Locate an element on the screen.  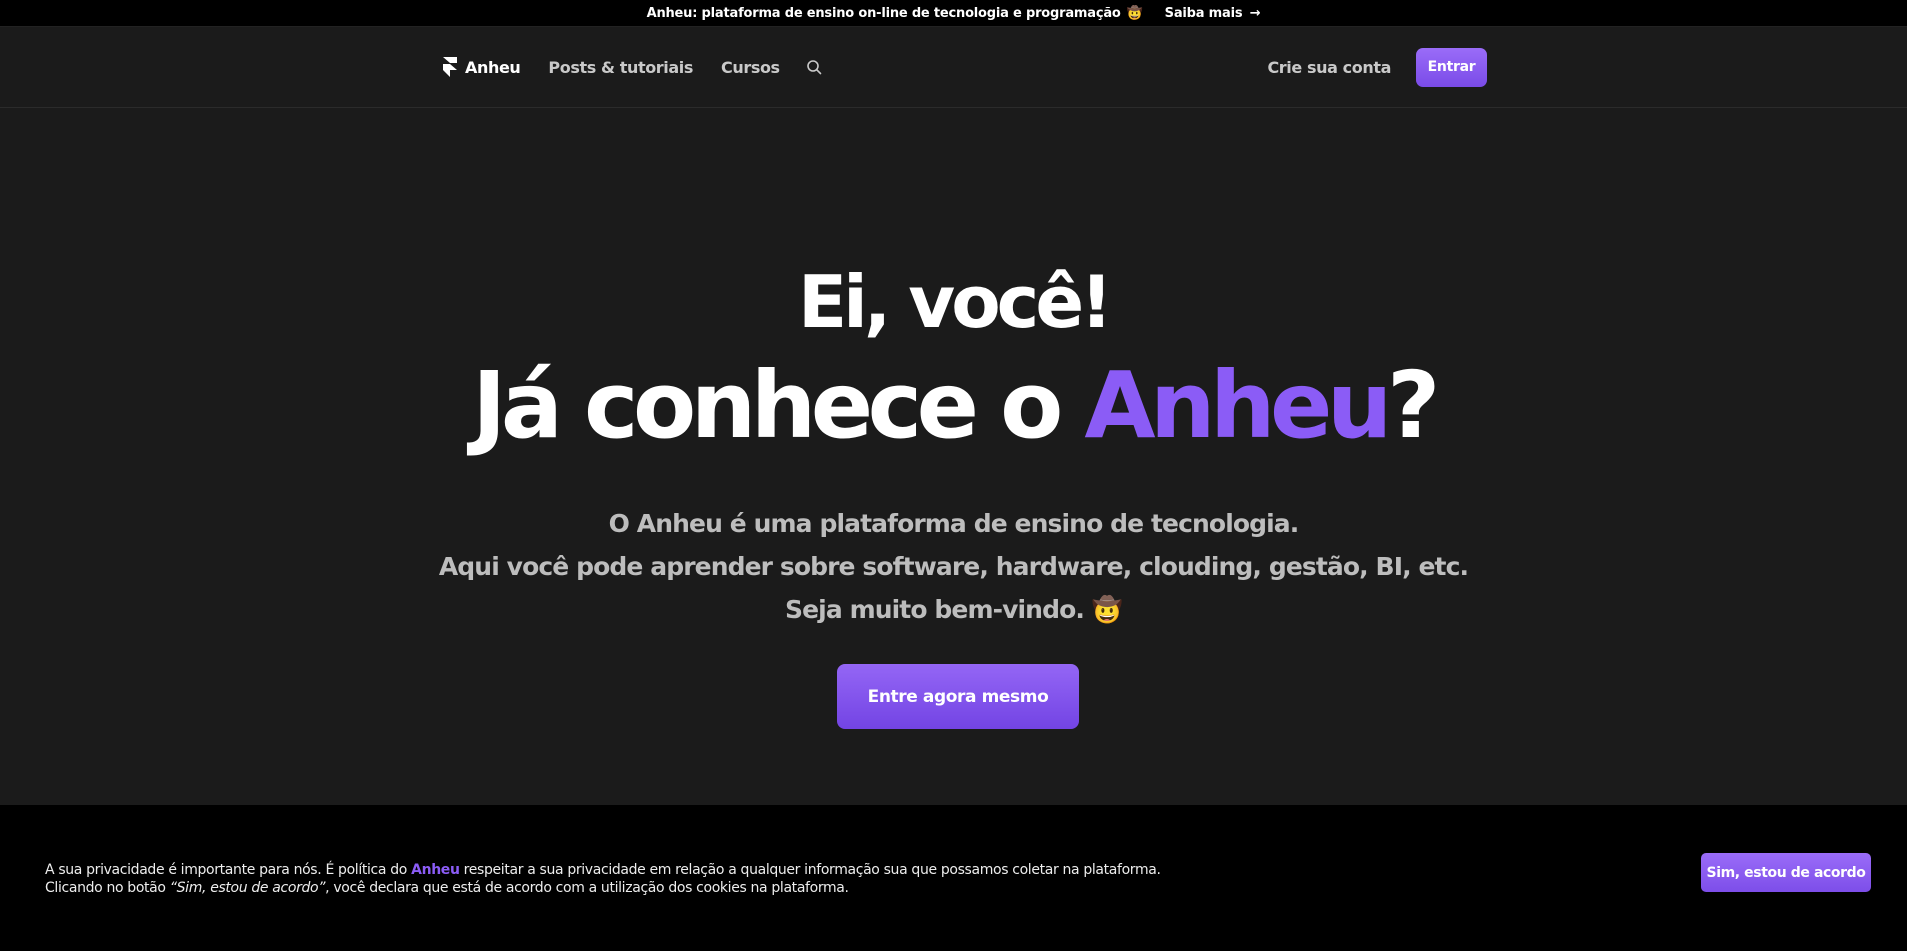
hero-title: Já conhece o Anheu? is located at coordinates (953, 406).